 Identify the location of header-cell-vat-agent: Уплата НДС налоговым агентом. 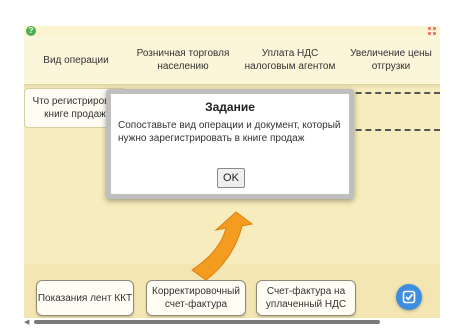
(290, 60).